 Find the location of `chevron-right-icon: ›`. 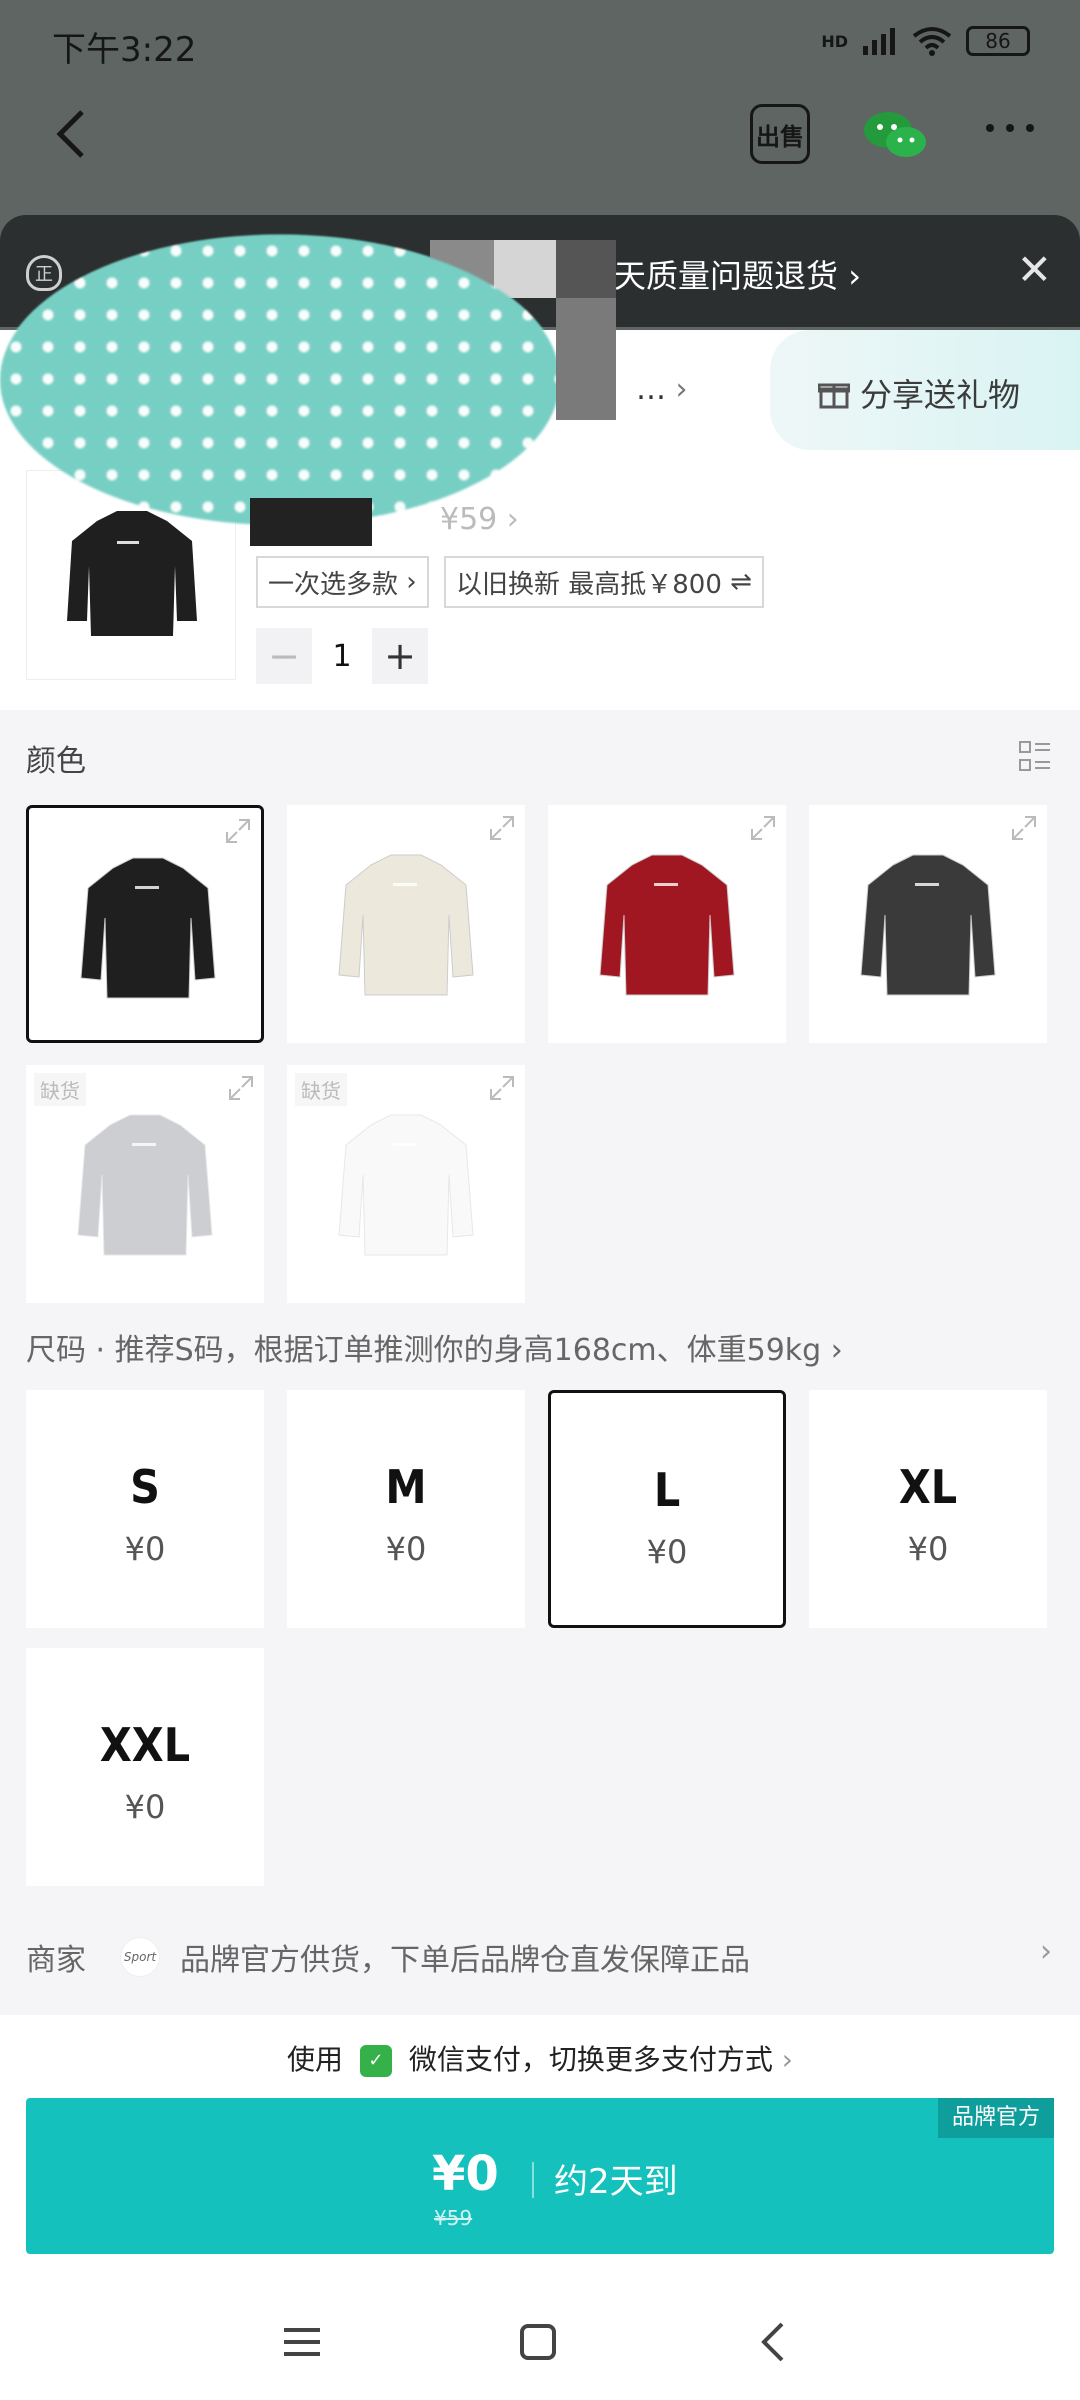

chevron-right-icon: › is located at coordinates (1046, 1951).